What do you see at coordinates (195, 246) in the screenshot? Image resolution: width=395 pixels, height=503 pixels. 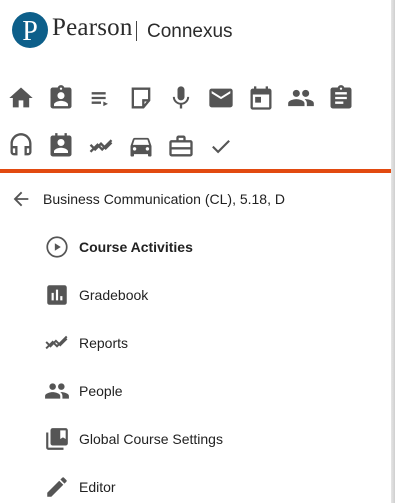 I see `menu-item-course-activities: Course Activities` at bounding box center [195, 246].